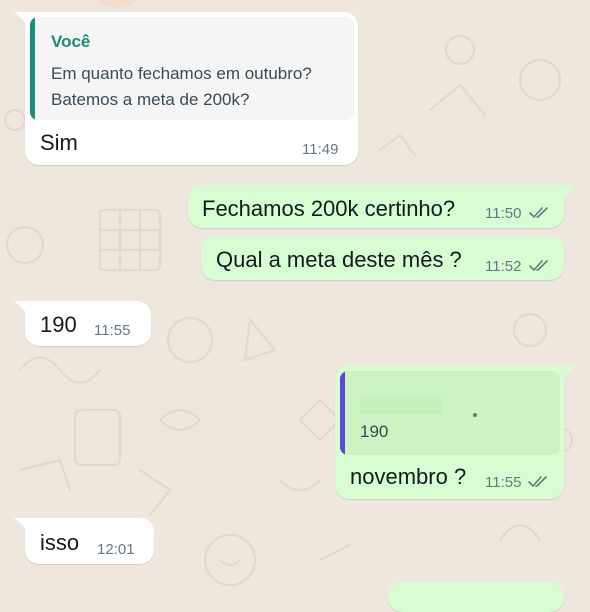  Describe the element at coordinates (88, 323) in the screenshot. I see `message-bubble-incoming: 190 11:55` at that location.